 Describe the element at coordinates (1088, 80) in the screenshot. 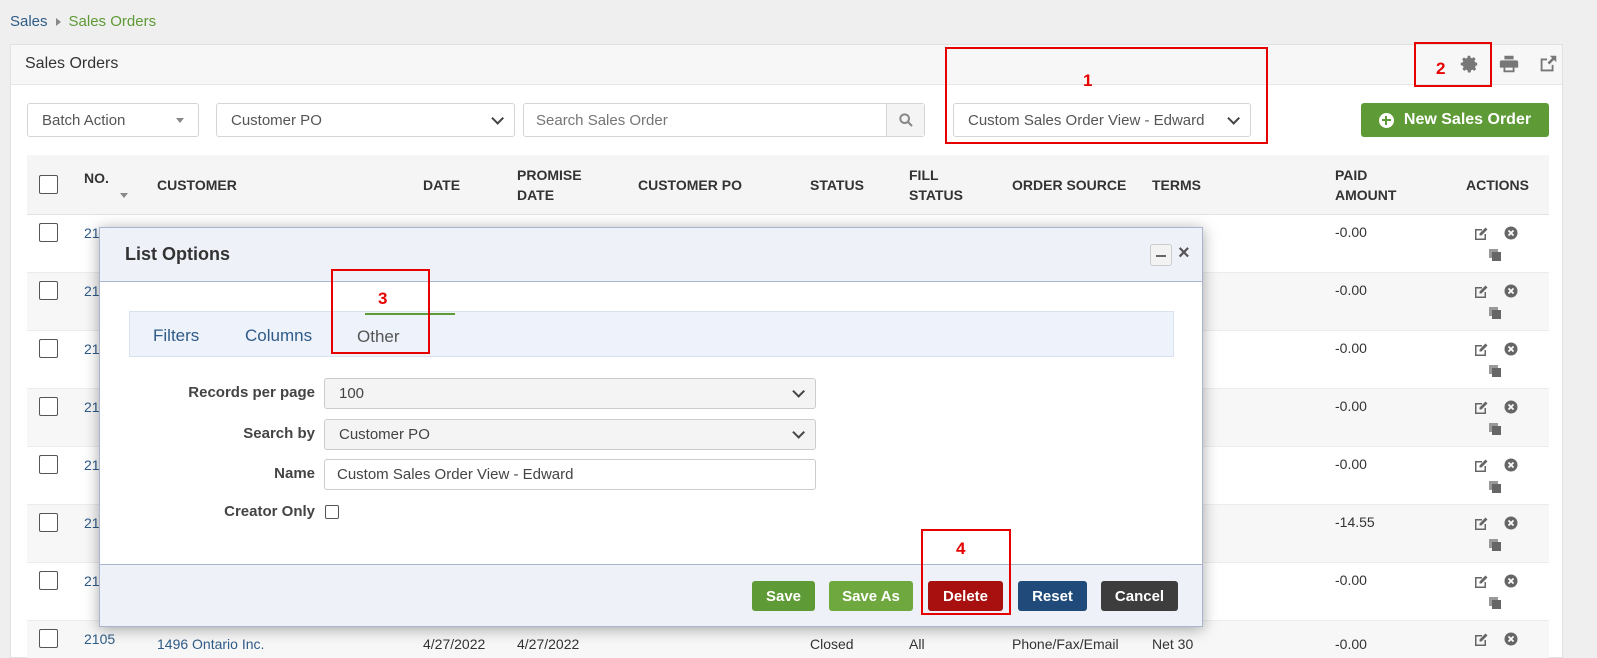

I see `annotation-number-1: 1` at that location.